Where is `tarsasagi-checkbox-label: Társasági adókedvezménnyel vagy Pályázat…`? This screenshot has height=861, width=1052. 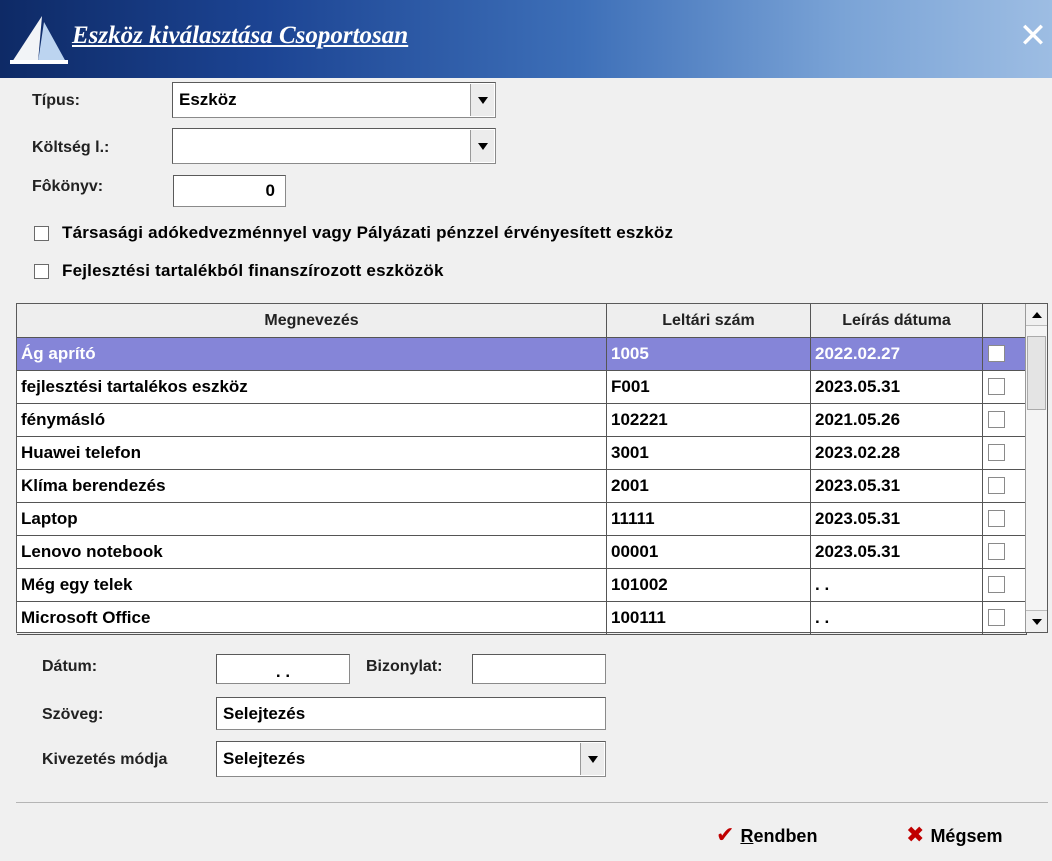
tarsasagi-checkbox-label: Társasági adókedvezménnyel vagy Pályázat… is located at coordinates (368, 232).